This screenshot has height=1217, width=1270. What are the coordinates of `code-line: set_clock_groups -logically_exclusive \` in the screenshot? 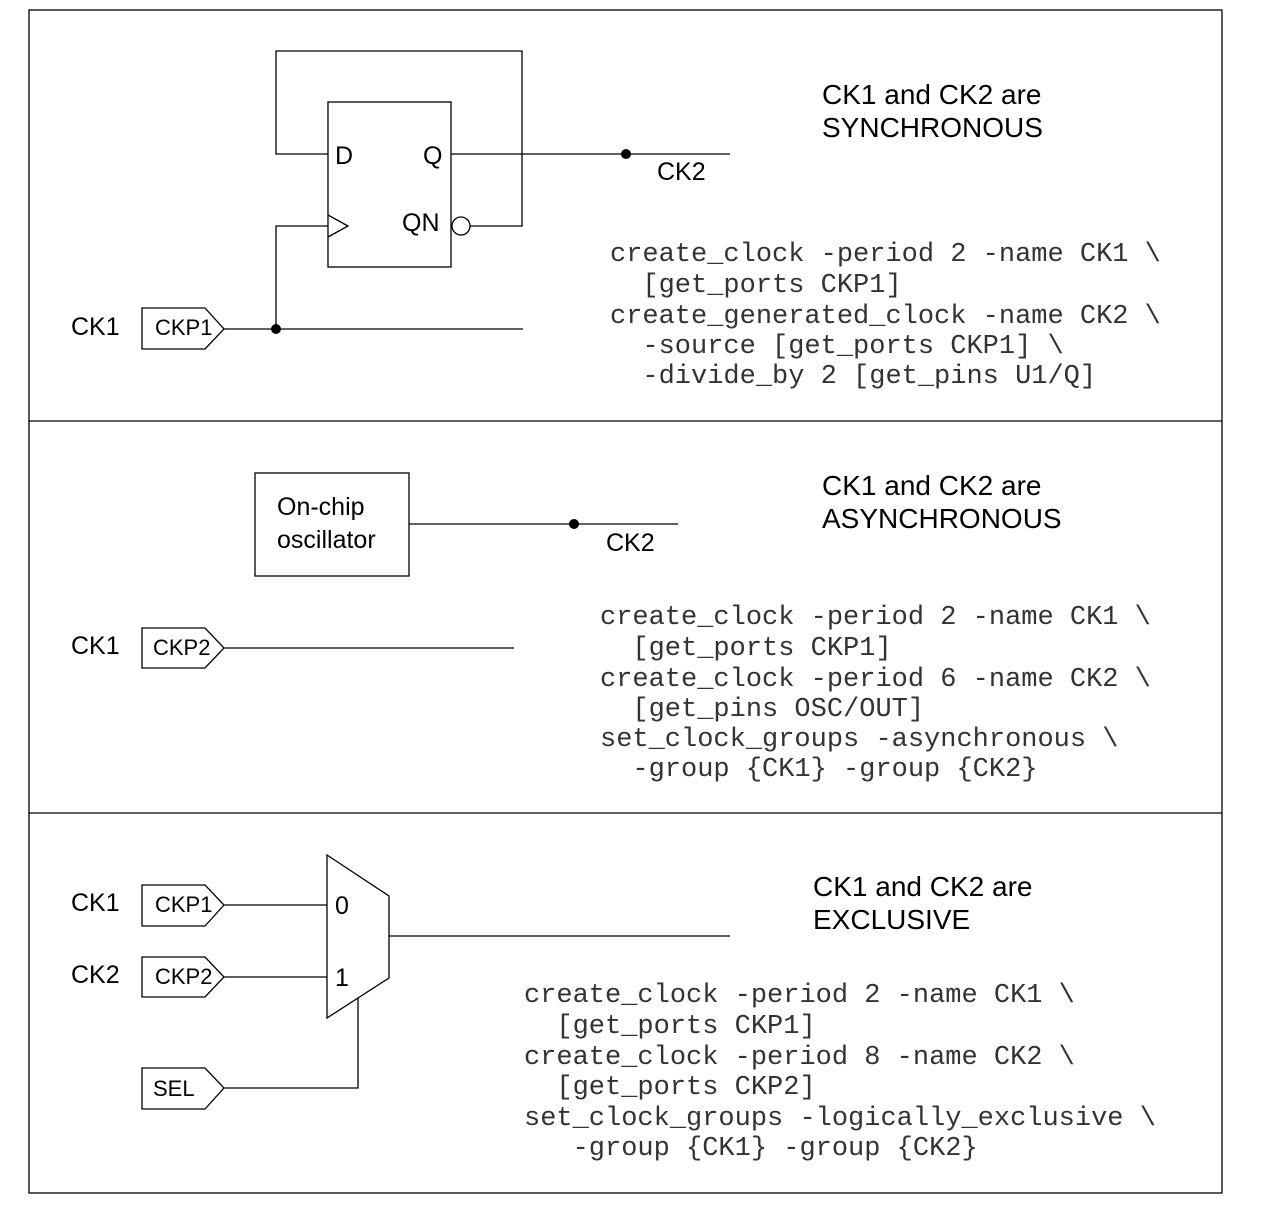 It's located at (840, 1119).